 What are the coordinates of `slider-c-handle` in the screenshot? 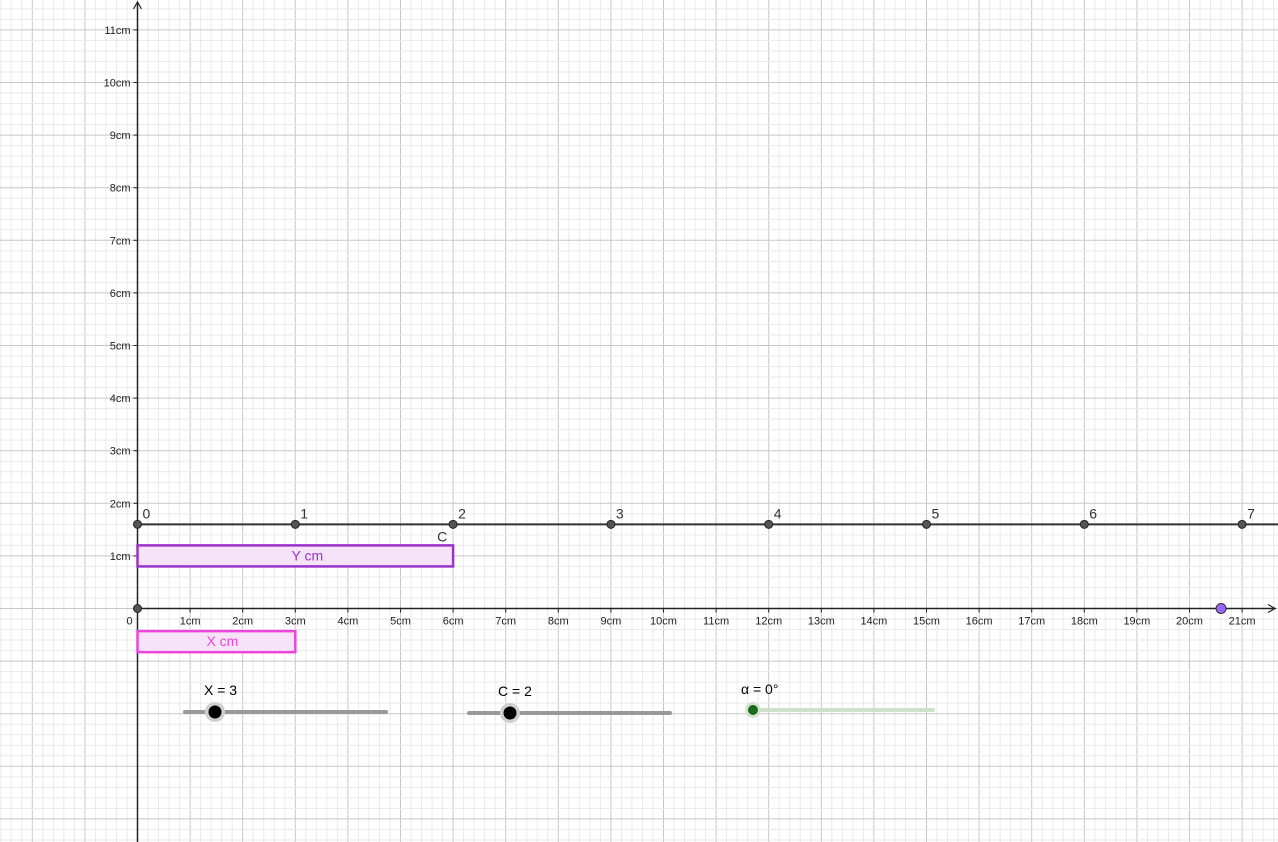 It's located at (510, 713).